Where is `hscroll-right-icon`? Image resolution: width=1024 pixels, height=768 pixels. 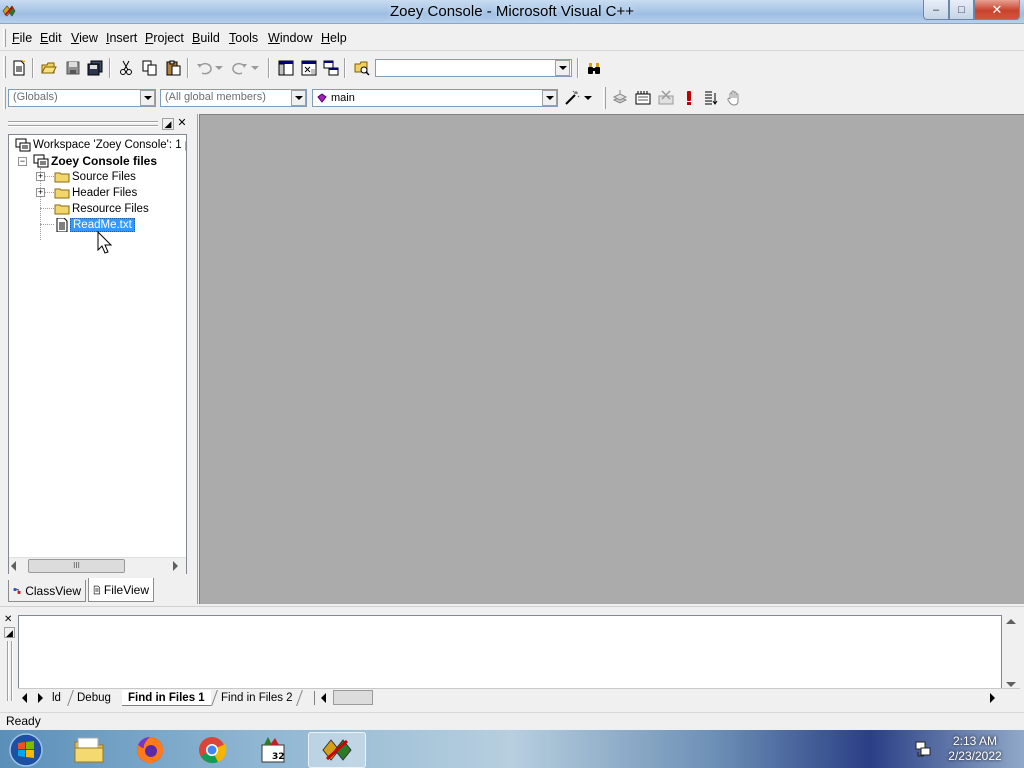 hscroll-right-icon is located at coordinates (992, 698).